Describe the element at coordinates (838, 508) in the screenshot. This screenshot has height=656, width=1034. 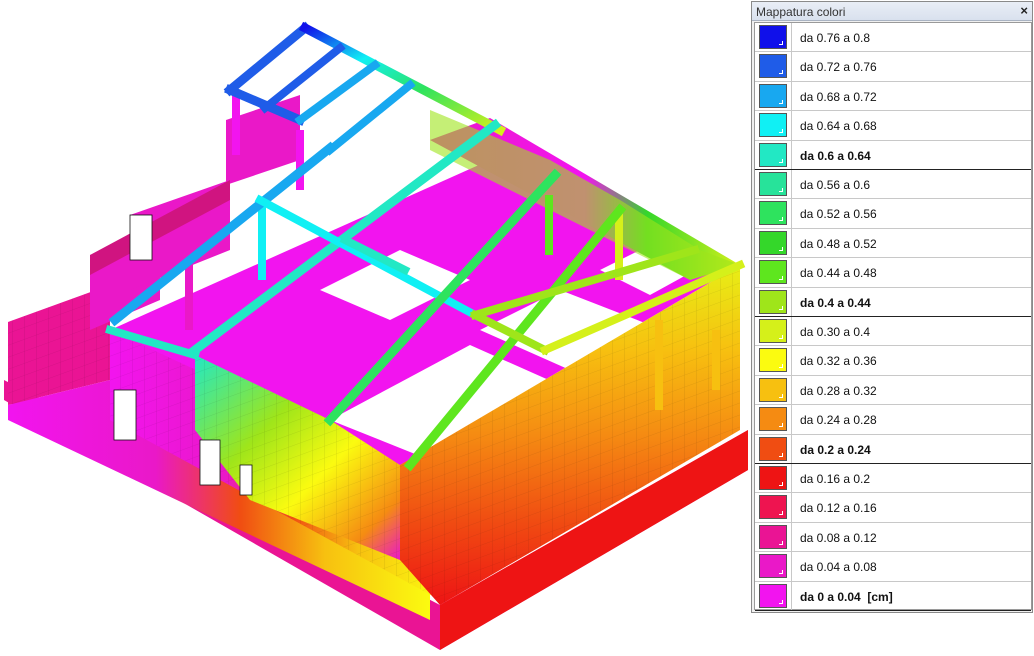
I see `legend-label: da 0.12 a 0.16` at that location.